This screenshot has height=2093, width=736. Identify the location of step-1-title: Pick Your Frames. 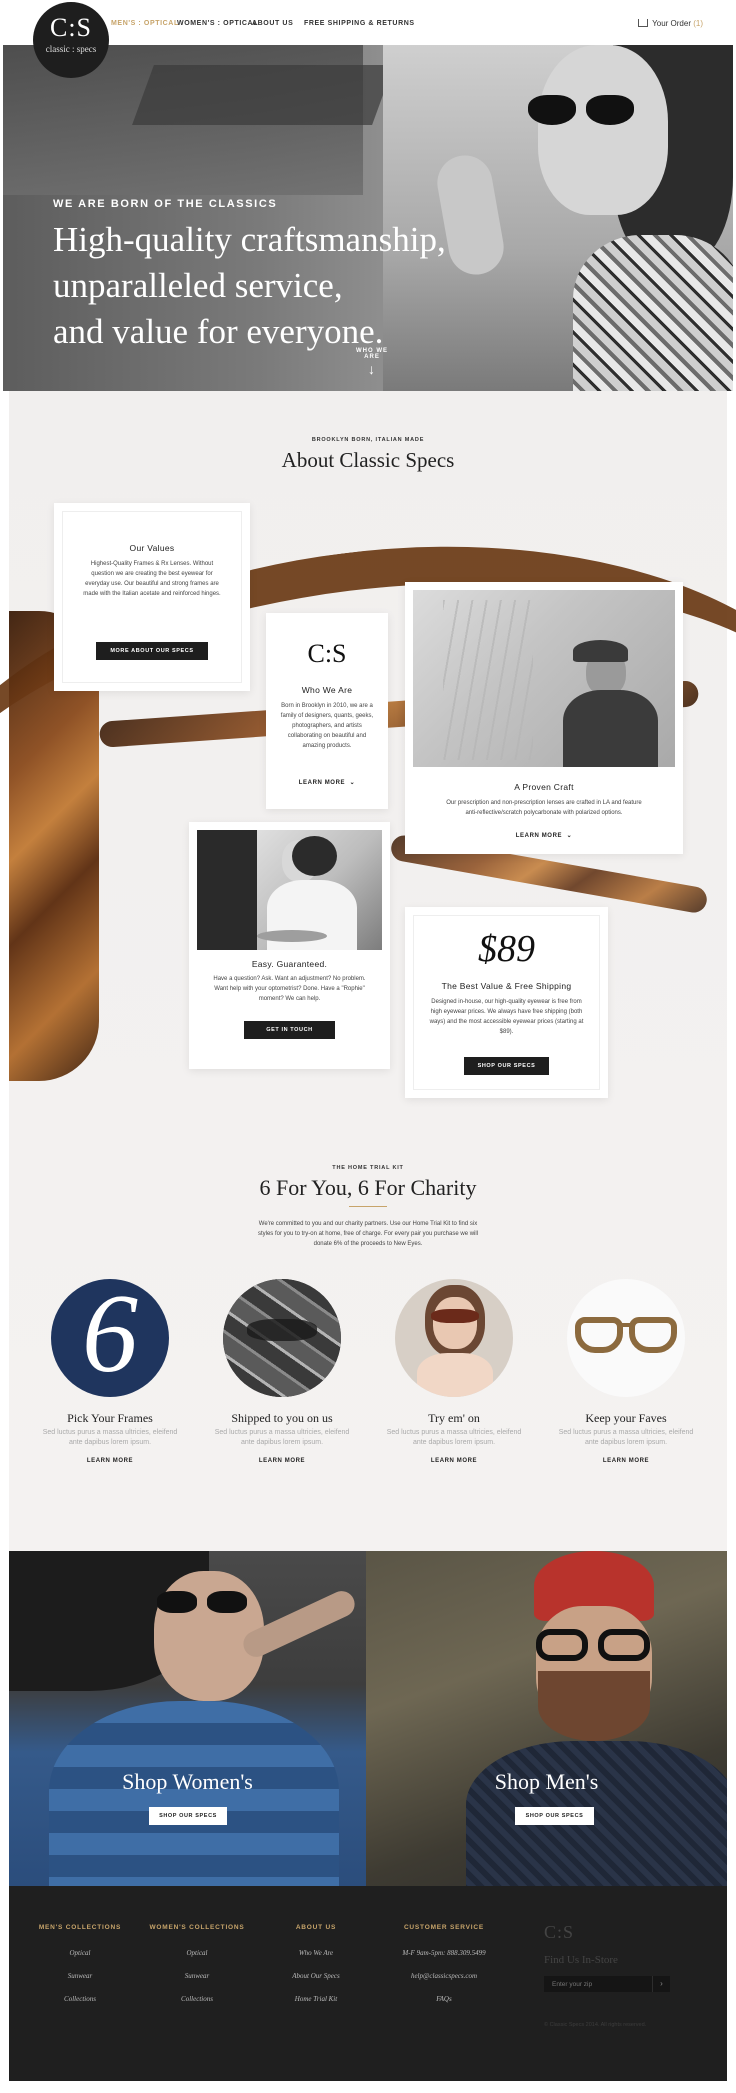
(110, 1418).